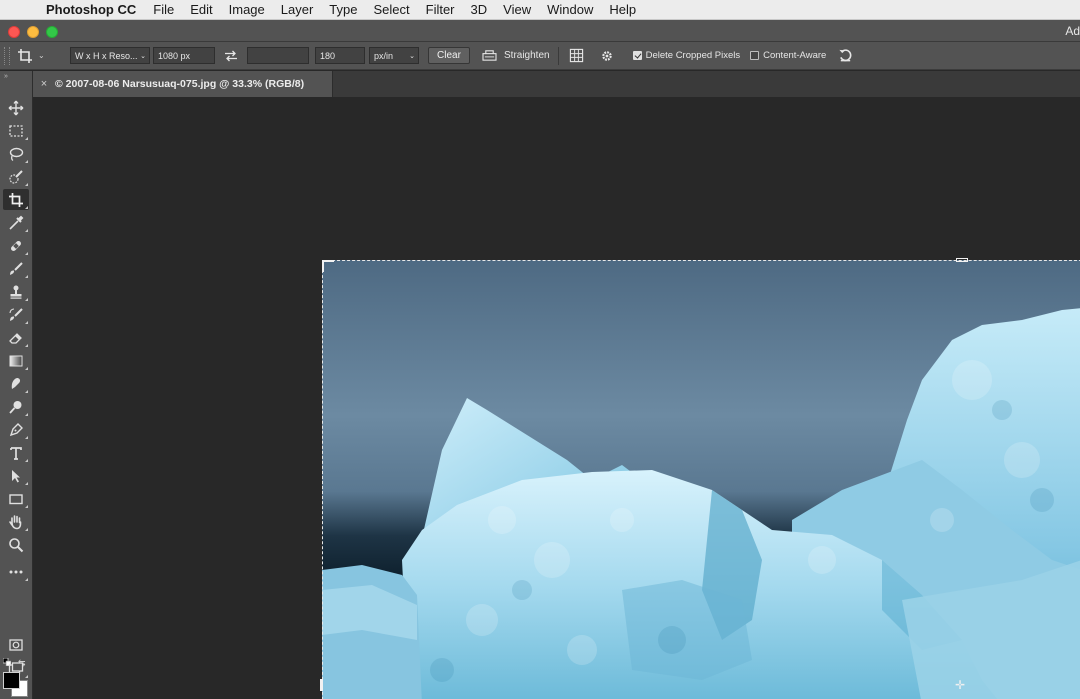  I want to click on zoom-tool, so click(16, 544).